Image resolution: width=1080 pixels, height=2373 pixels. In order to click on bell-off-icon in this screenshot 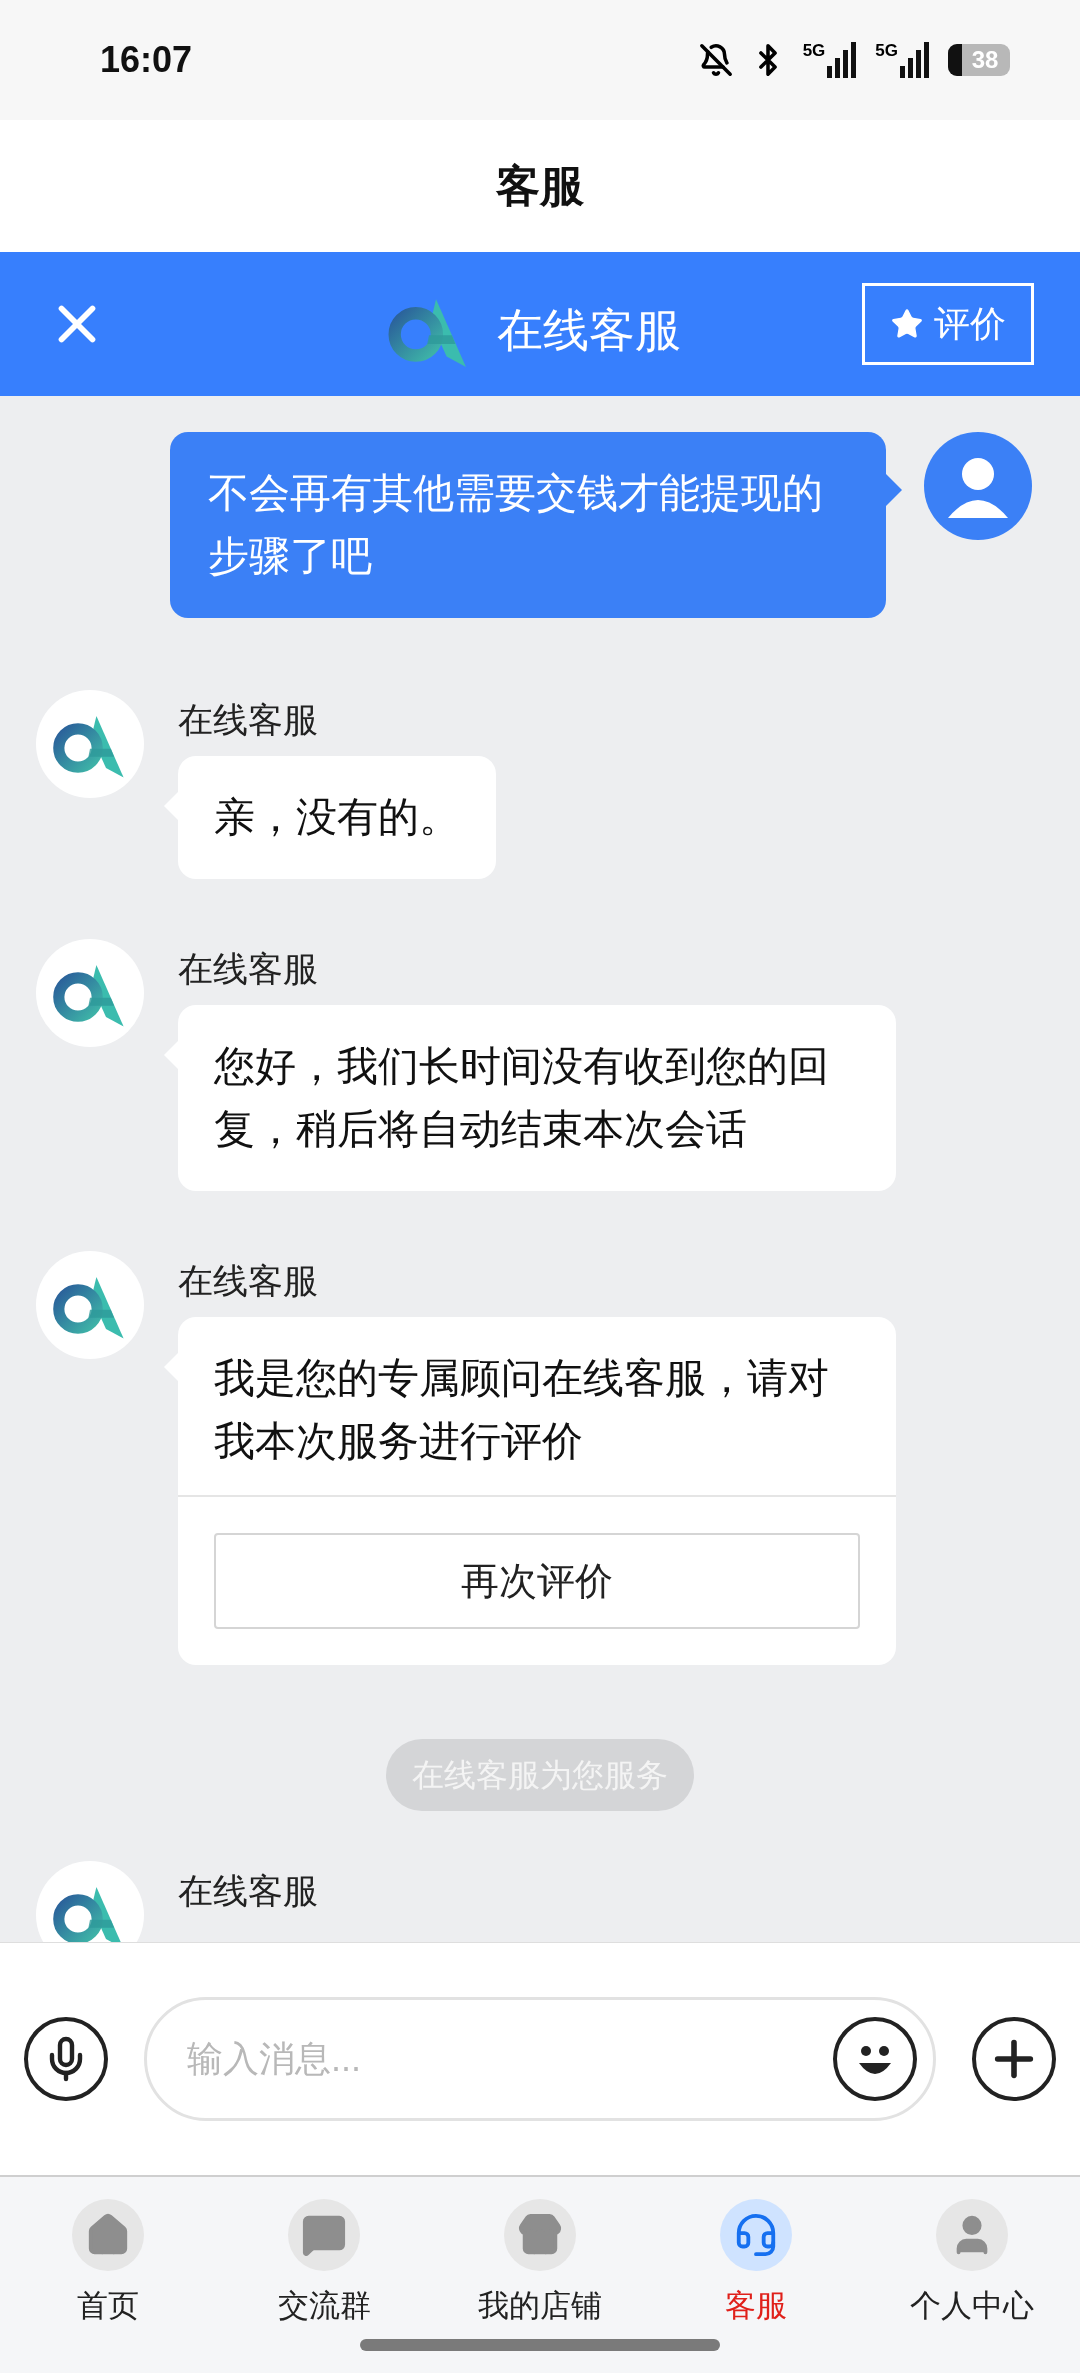, I will do `click(715, 60)`.